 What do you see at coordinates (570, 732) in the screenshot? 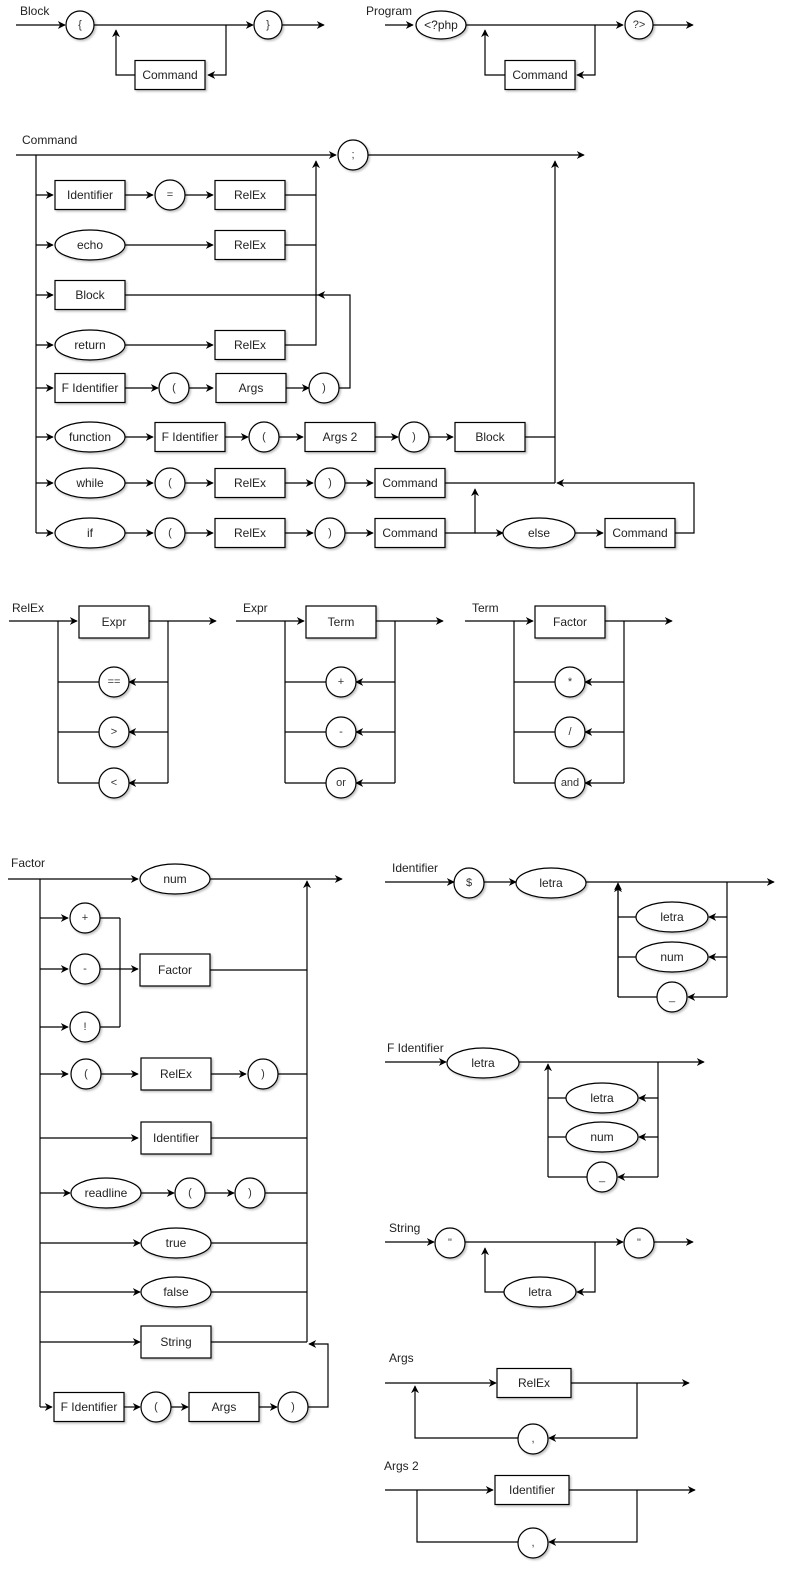
I see `terminal-circle: /` at bounding box center [570, 732].